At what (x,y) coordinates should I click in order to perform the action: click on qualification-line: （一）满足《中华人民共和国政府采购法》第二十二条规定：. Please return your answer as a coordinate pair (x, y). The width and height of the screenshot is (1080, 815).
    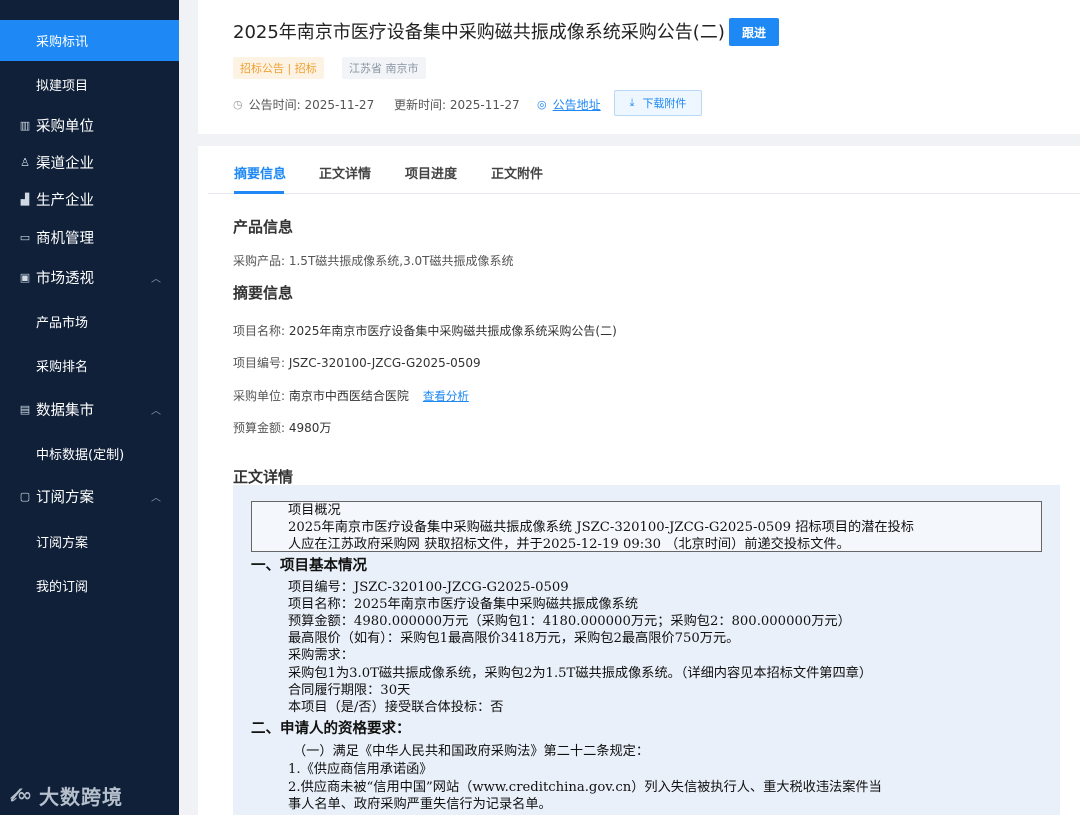
    Looking at the image, I should click on (471, 751).